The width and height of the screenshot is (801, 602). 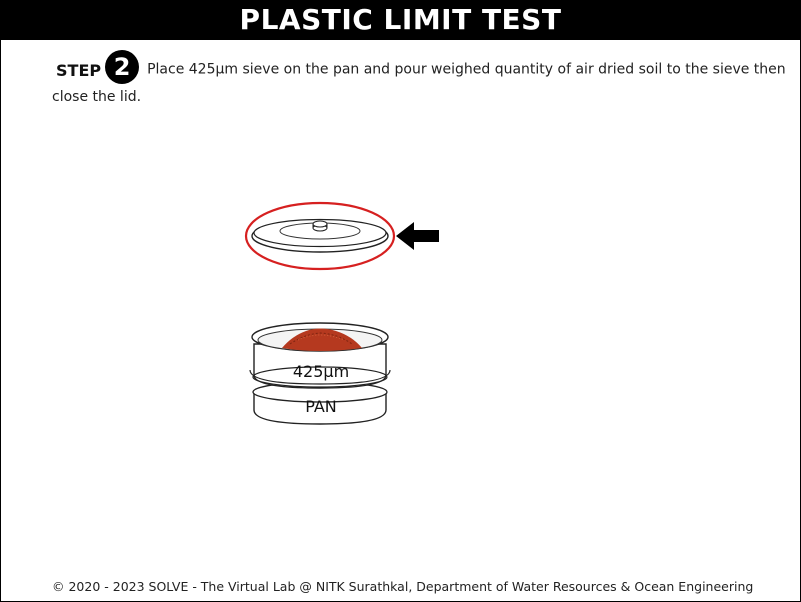 I want to click on pan-label: PAN, so click(x=321, y=406).